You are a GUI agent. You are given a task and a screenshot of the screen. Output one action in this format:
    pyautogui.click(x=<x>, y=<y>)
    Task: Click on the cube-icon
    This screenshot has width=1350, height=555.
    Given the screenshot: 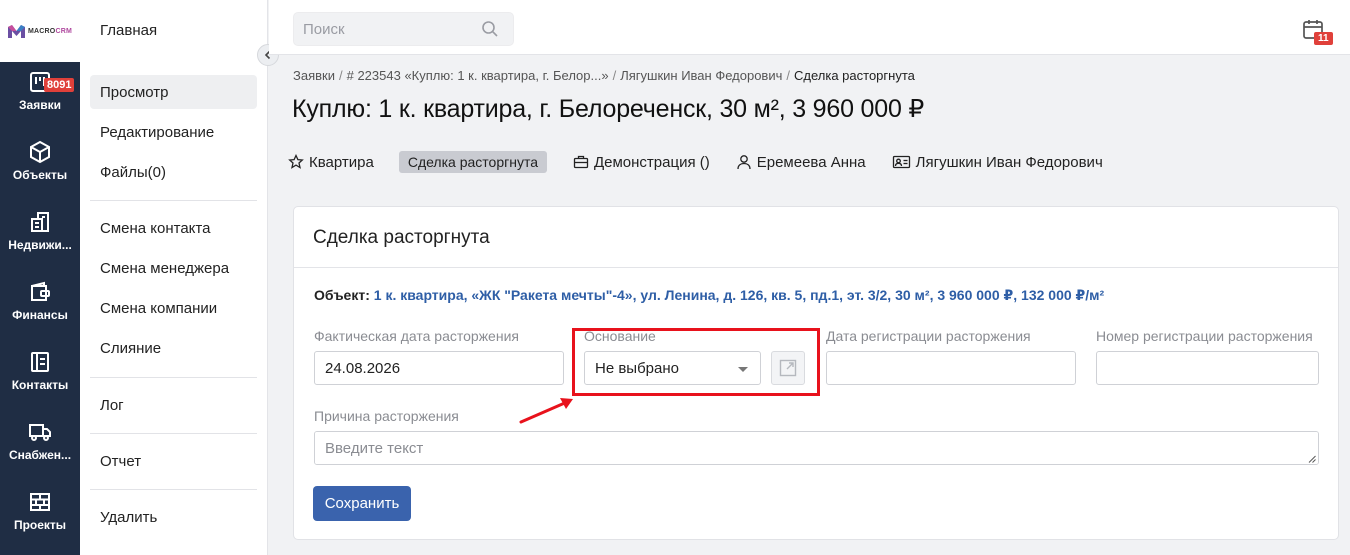 What is the action you would take?
    pyautogui.click(x=40, y=152)
    